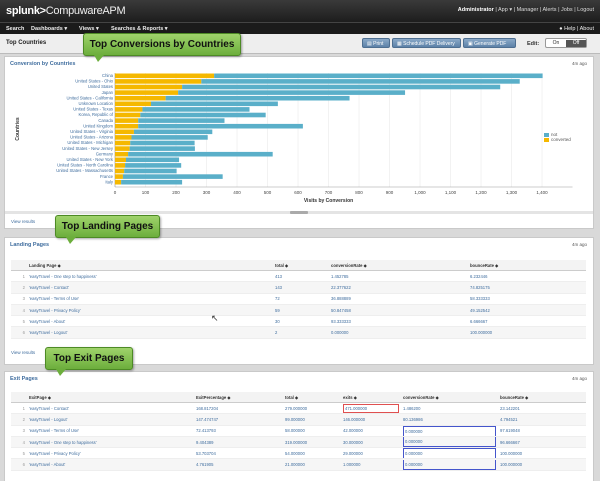  I want to click on x-tick-label: 1,100, so click(451, 192).